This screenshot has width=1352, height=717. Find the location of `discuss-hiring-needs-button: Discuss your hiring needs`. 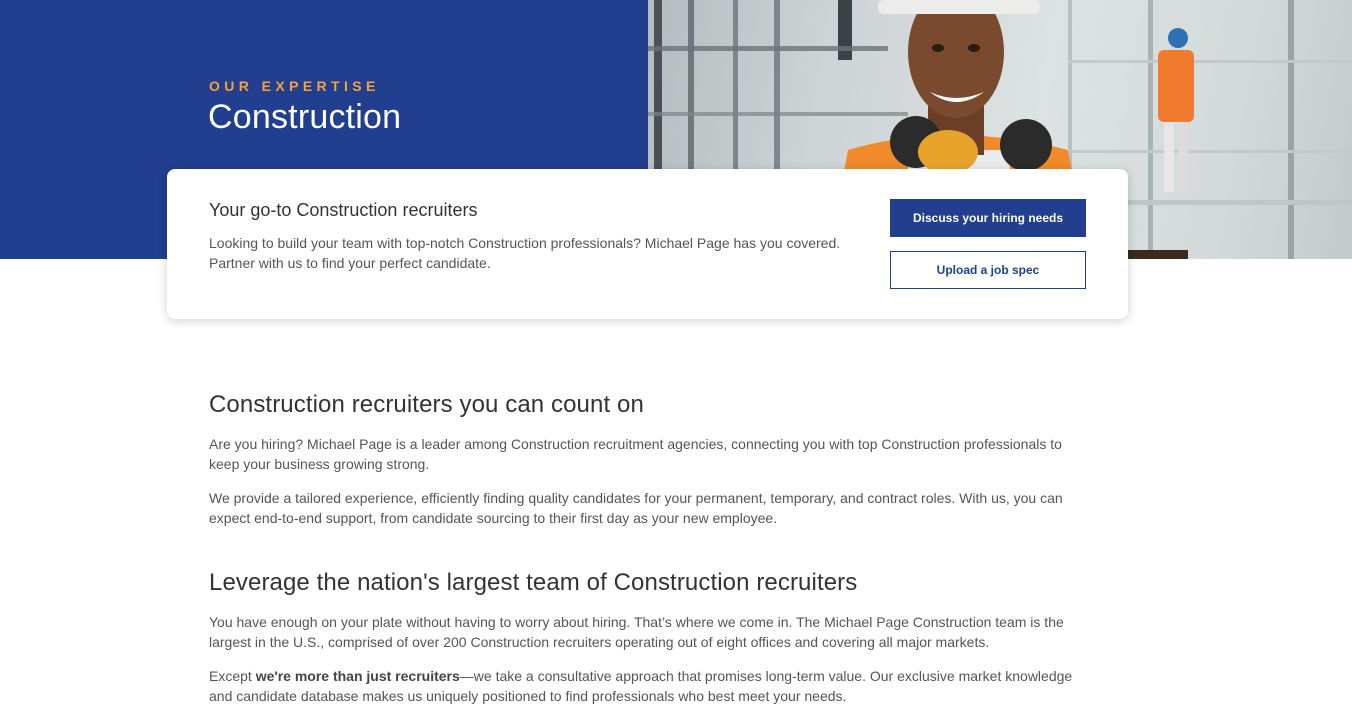

discuss-hiring-needs-button: Discuss your hiring needs is located at coordinates (988, 218).